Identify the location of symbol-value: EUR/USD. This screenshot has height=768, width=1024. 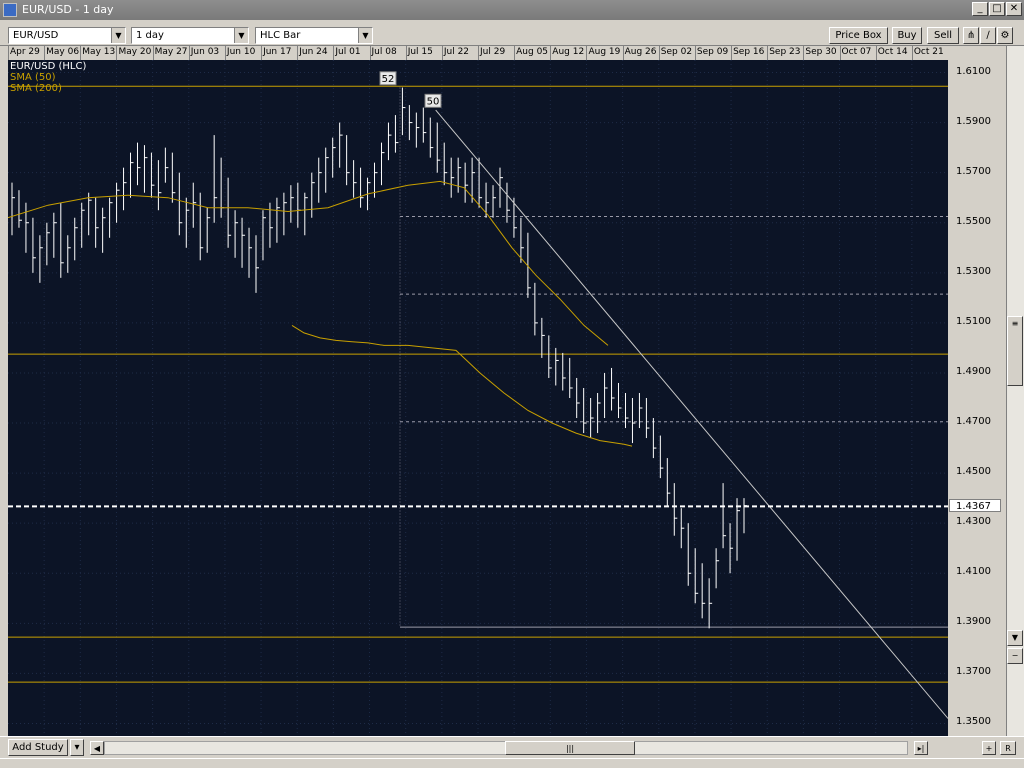
(36, 35).